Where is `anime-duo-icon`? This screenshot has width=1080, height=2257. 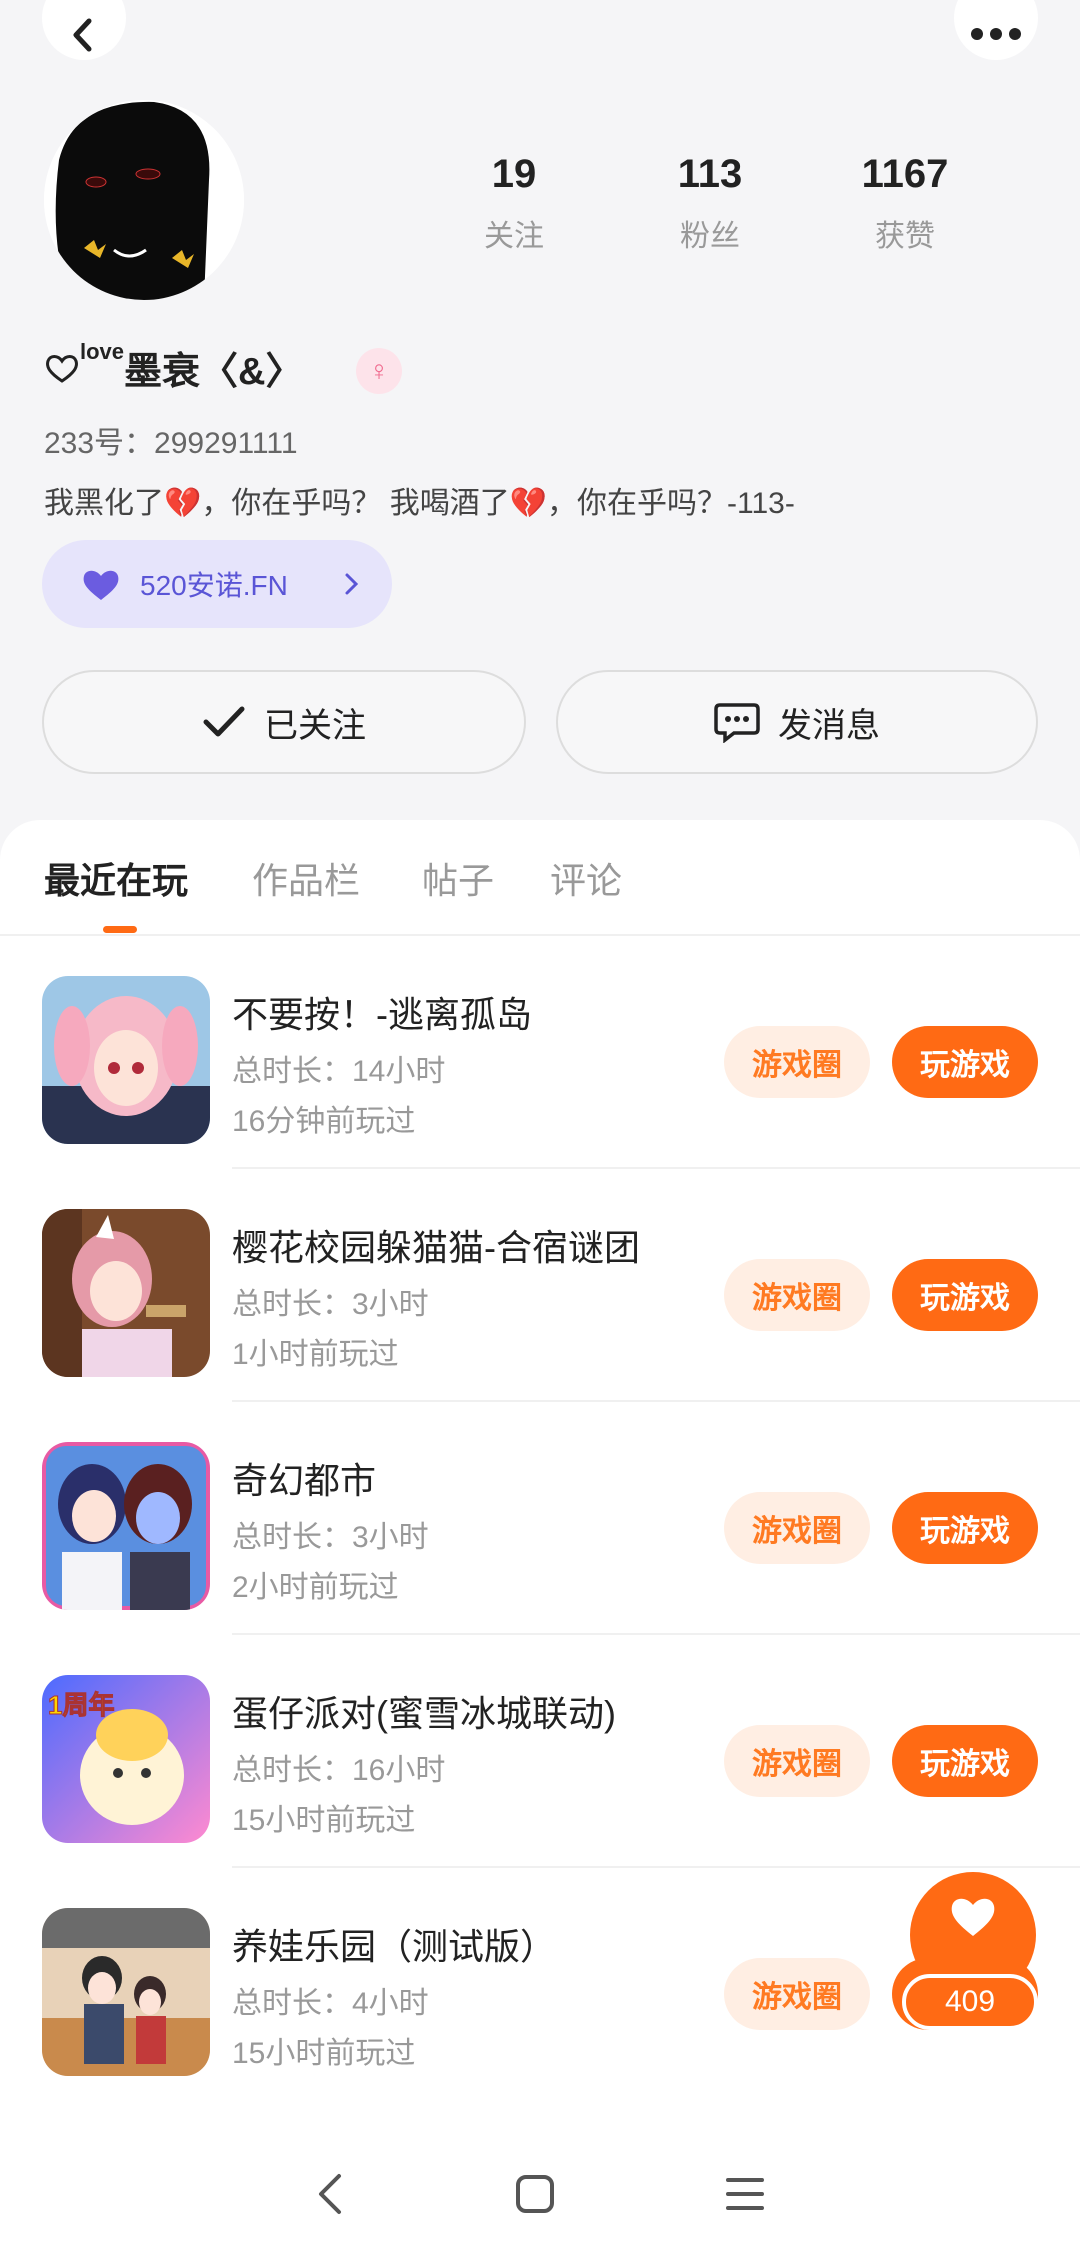
anime-duo-icon is located at coordinates (126, 1526).